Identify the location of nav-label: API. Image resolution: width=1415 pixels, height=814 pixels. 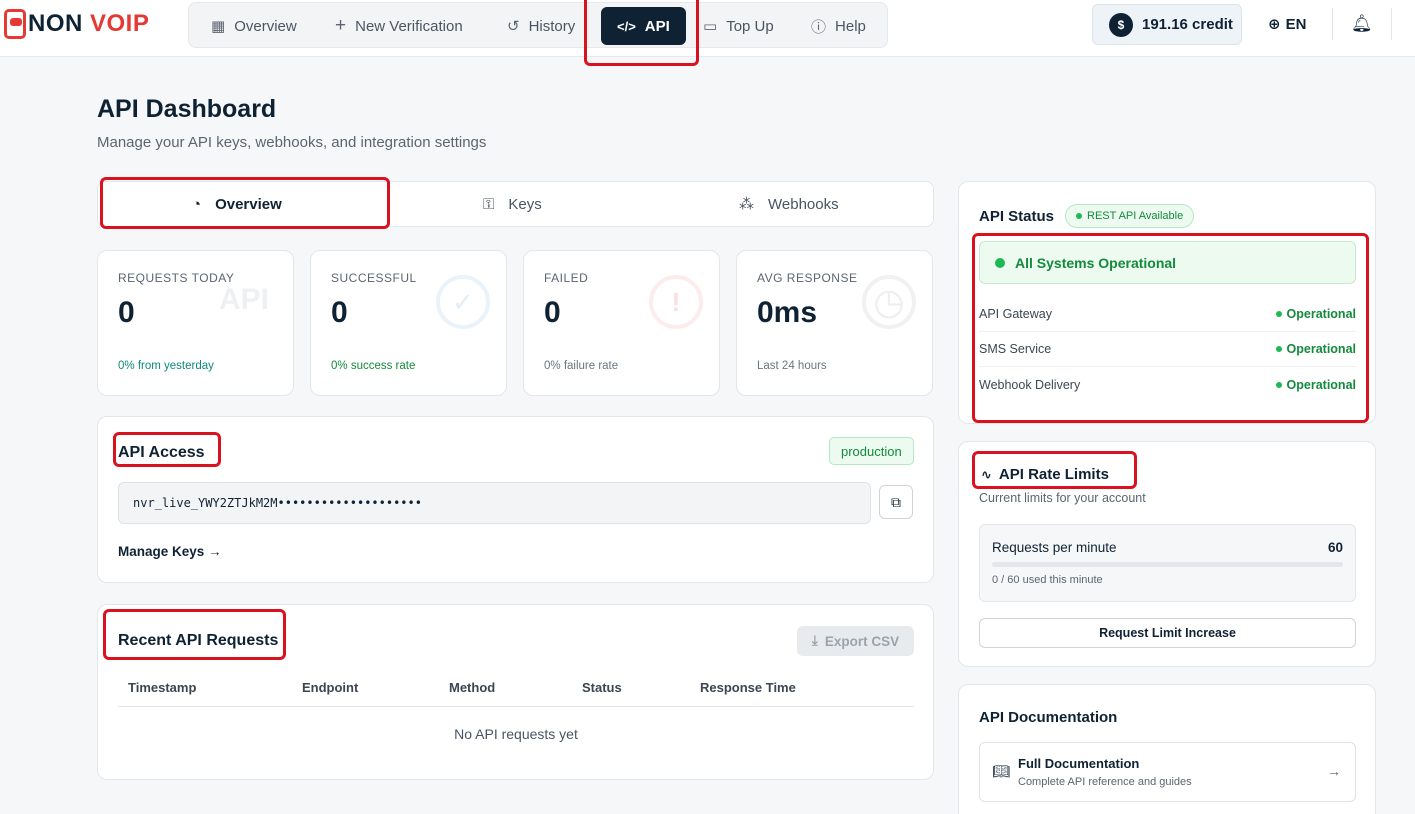
(657, 26).